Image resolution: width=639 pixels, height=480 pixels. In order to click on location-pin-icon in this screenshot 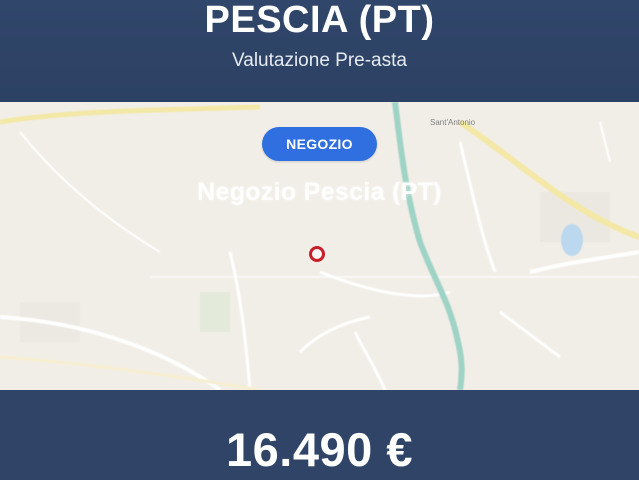, I will do `click(317, 254)`.